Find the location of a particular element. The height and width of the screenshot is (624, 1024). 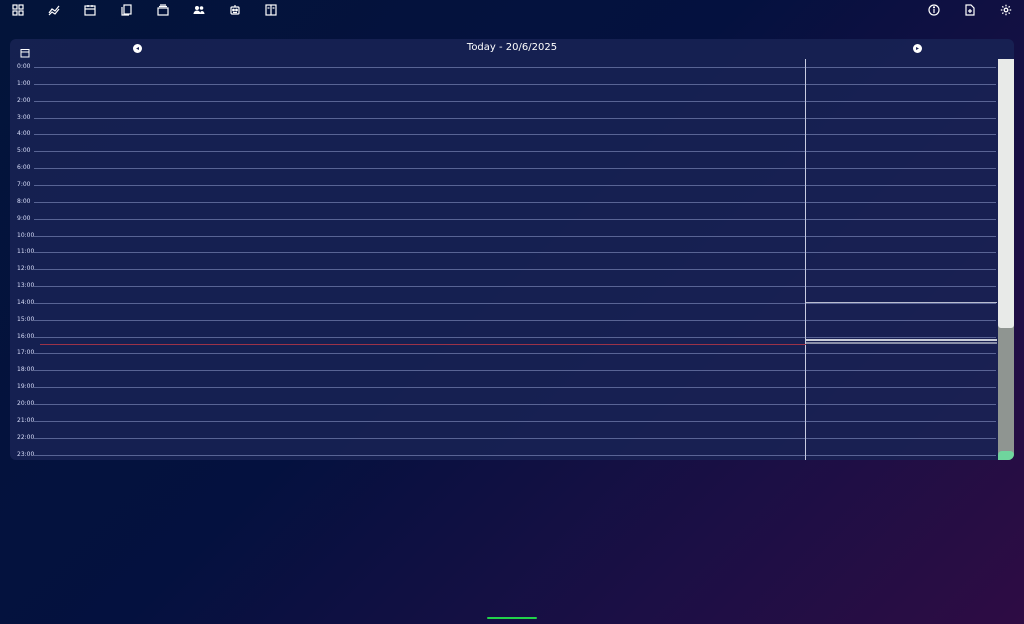

hour-row: 22:00 is located at coordinates (504, 437).